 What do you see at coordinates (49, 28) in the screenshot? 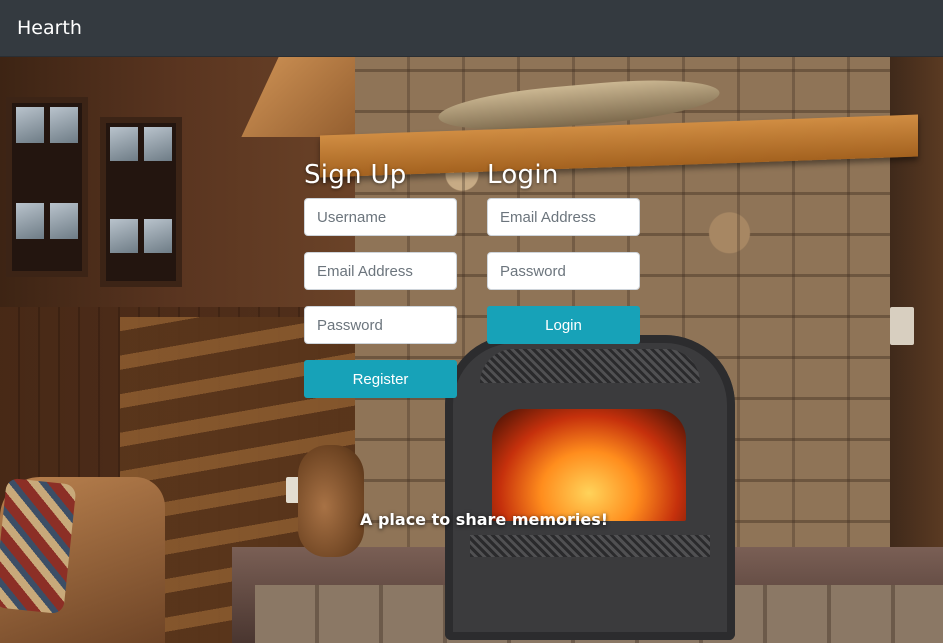
I see `brand-link: Hearth` at bounding box center [49, 28].